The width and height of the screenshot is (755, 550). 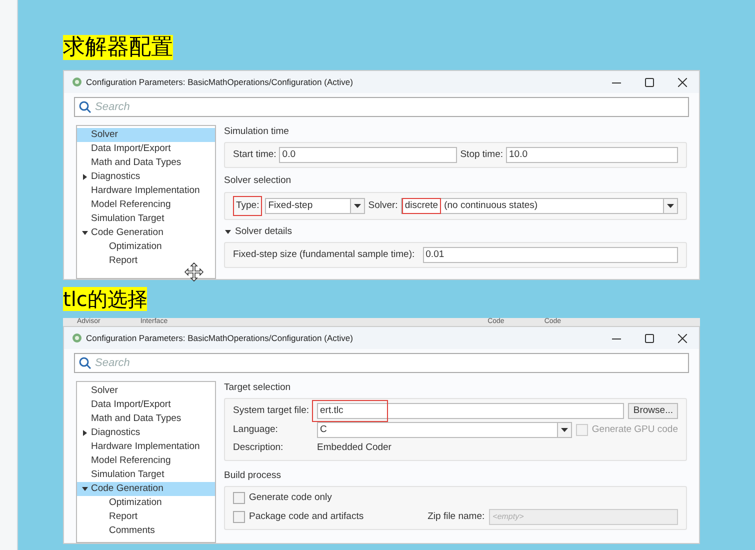 What do you see at coordinates (258, 448) in the screenshot?
I see `field-label: Description:` at bounding box center [258, 448].